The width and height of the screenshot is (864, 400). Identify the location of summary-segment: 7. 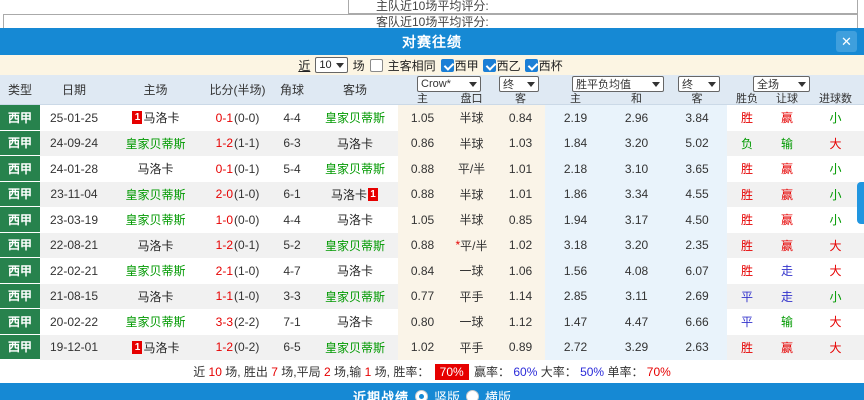
(274, 371).